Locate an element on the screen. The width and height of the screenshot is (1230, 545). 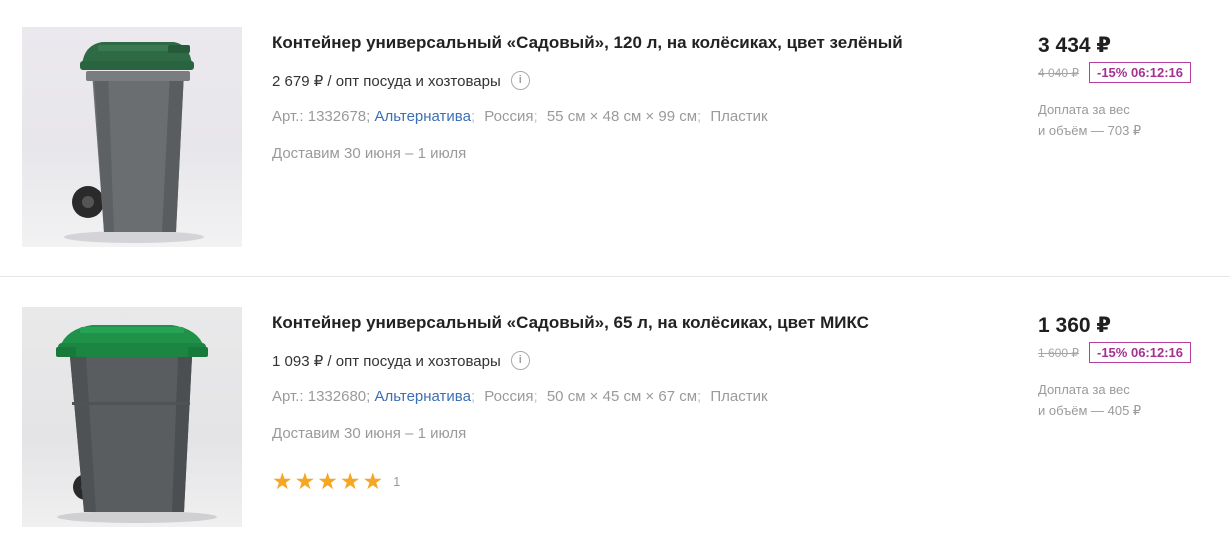
wholesale-price: 2 679 ₽ / опт посуда и хозтовары i is located at coordinates (401, 80).